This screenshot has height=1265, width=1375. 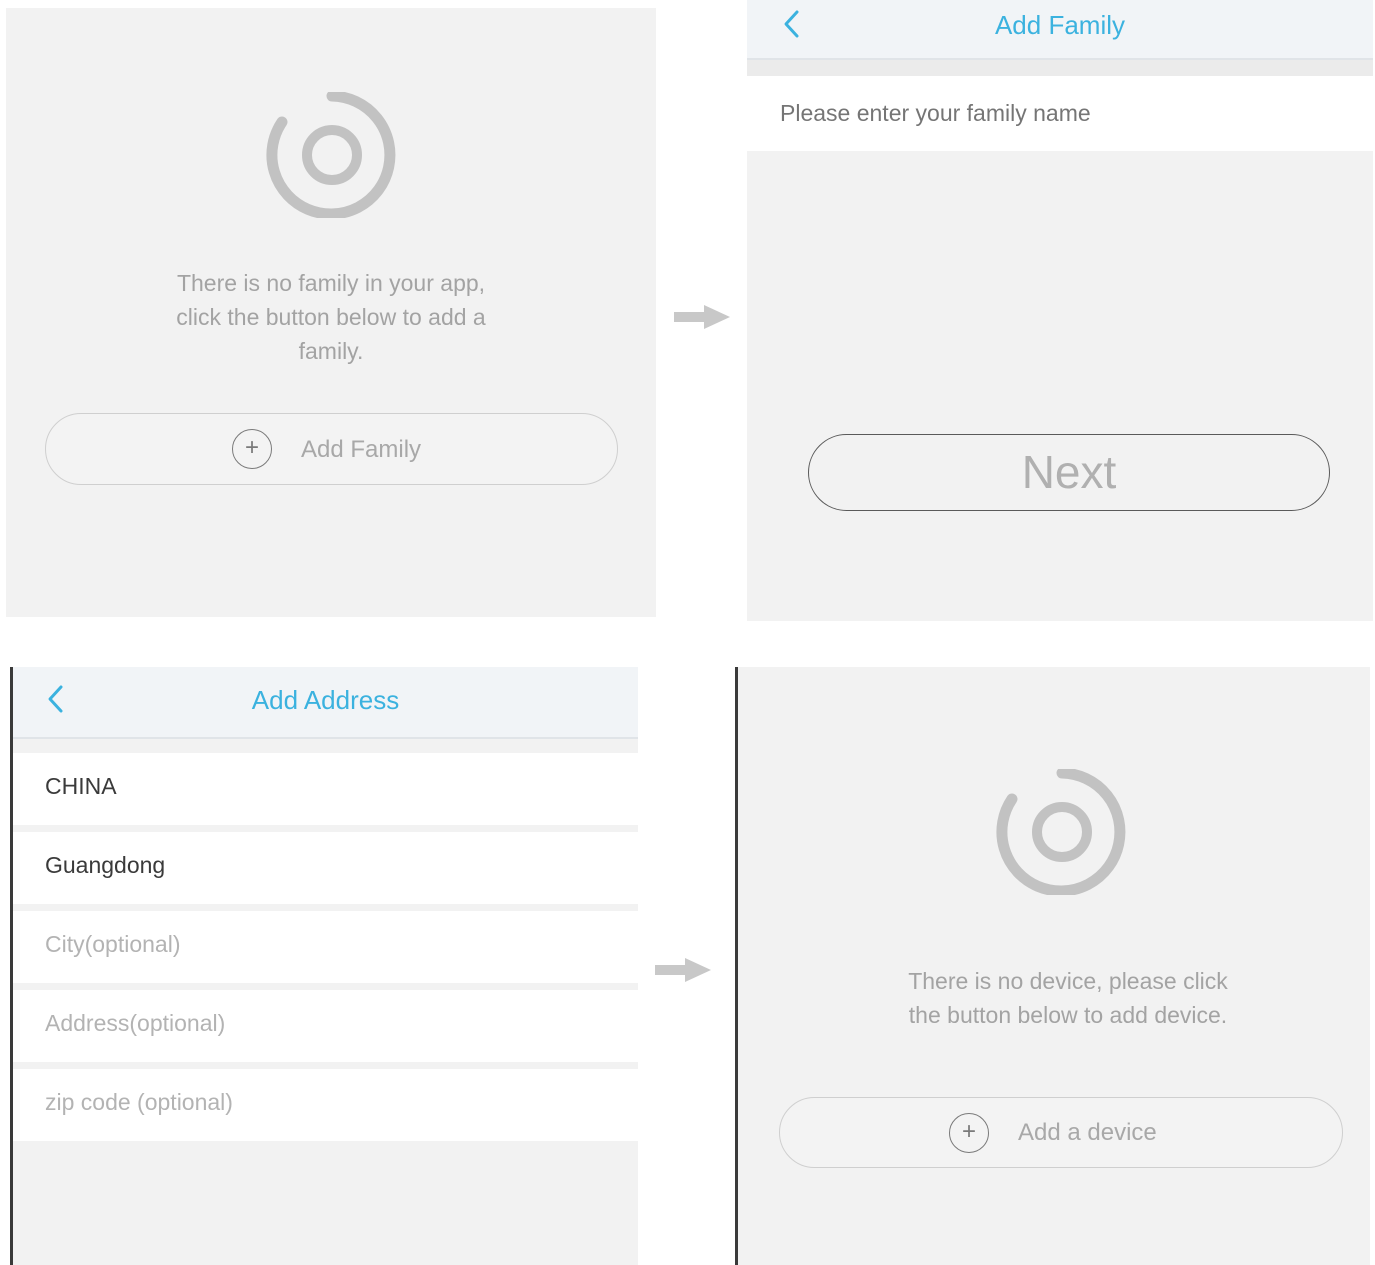 What do you see at coordinates (325, 1026) in the screenshot?
I see `address-field: Address(optional)` at bounding box center [325, 1026].